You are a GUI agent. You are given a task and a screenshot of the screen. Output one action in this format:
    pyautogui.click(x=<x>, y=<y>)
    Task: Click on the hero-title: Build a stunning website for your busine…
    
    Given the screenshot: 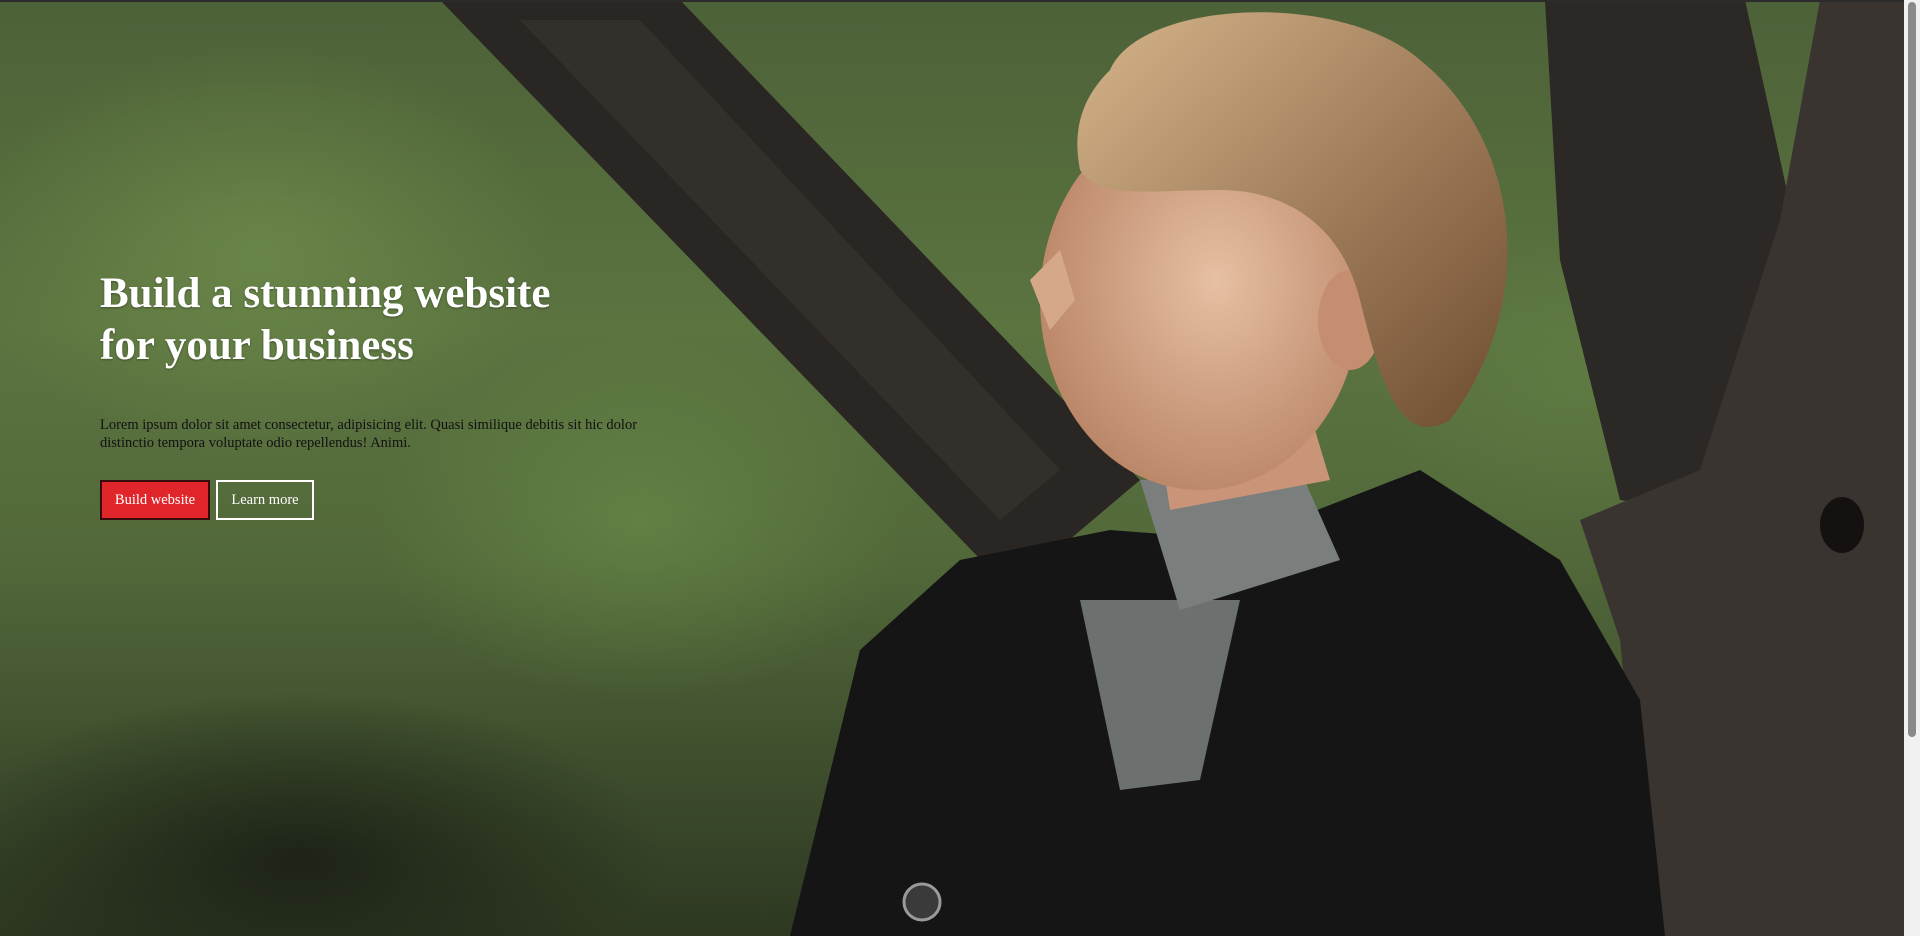 What is the action you would take?
    pyautogui.click(x=380, y=320)
    